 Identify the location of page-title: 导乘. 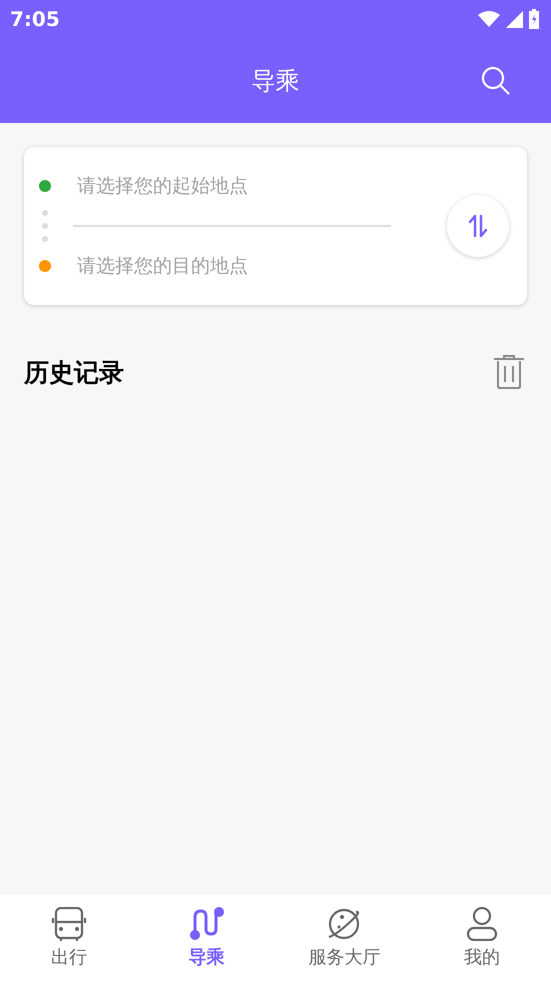
(276, 81).